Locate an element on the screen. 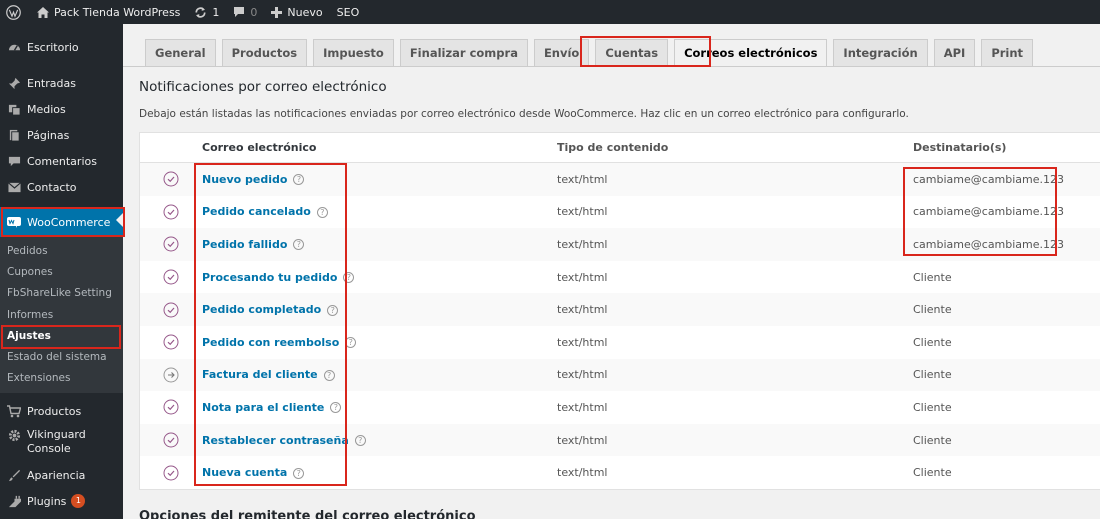  comment-bubble-icon is located at coordinates (239, 12).